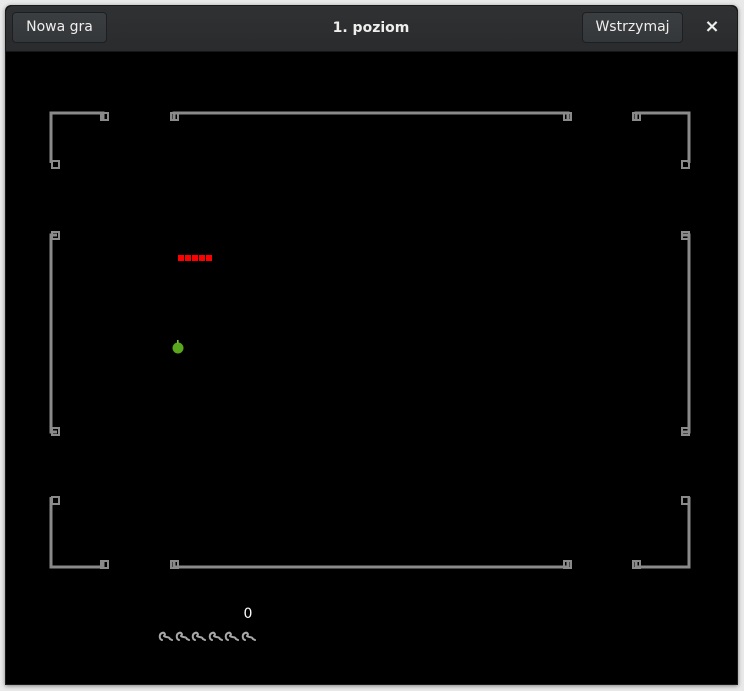 The width and height of the screenshot is (744, 691). I want to click on snake, so click(195, 258).